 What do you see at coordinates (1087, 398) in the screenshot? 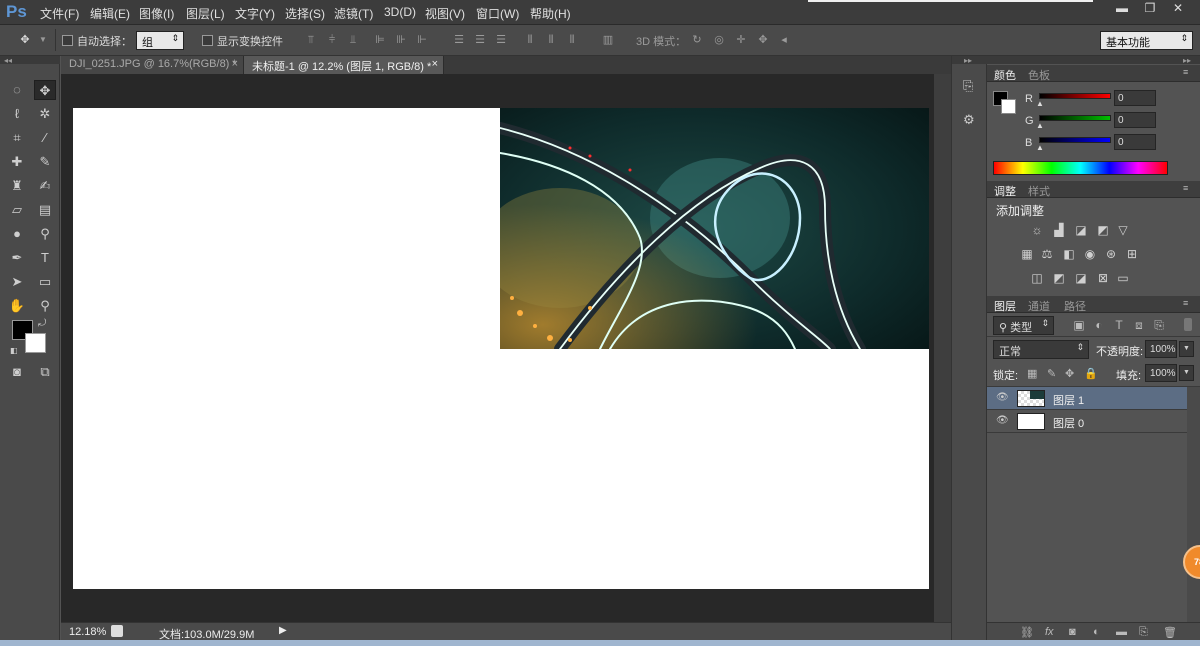
I see `layer-row-layer-1: 👁 图层 1` at bounding box center [1087, 398].